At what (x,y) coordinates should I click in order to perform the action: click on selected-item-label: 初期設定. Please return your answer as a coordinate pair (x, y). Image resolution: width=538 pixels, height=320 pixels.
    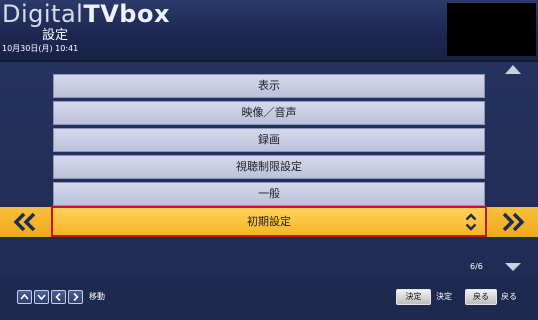
    Looking at the image, I should click on (269, 221).